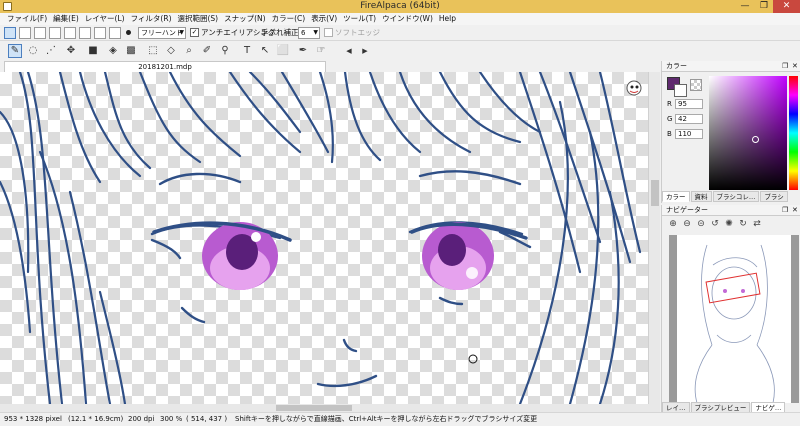 Image resolution: width=800 pixels, height=426 pixels. What do you see at coordinates (105, 19) in the screenshot?
I see `menu-layer: レイヤー(L)` at bounding box center [105, 19].